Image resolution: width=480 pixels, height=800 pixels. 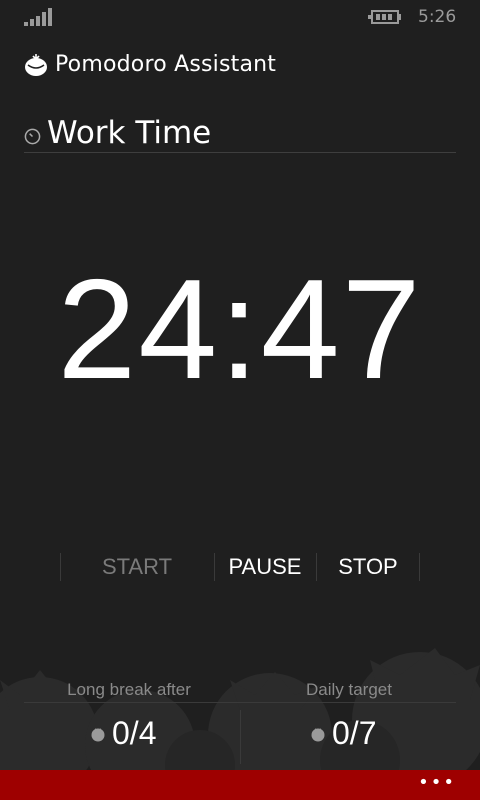 I want to click on section-header: Work Time, so click(x=240, y=133).